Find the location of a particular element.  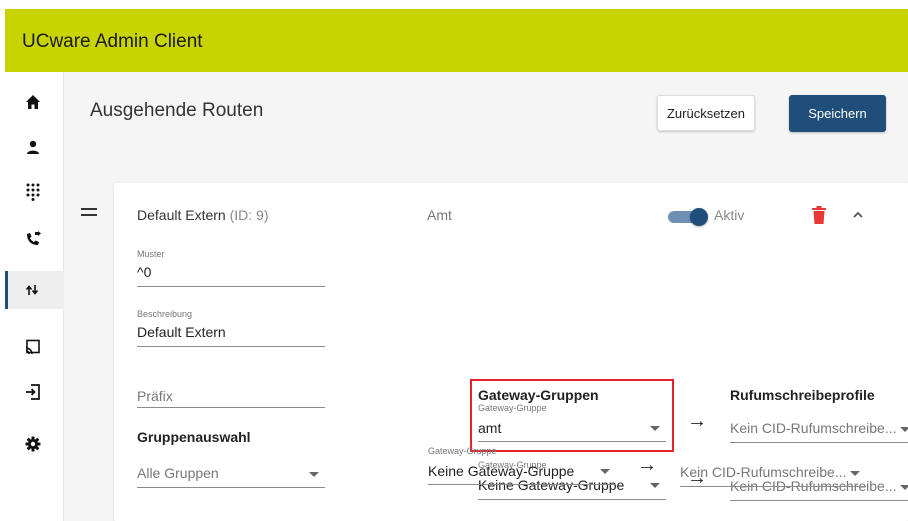

chevron-up-icon is located at coordinates (858, 216).